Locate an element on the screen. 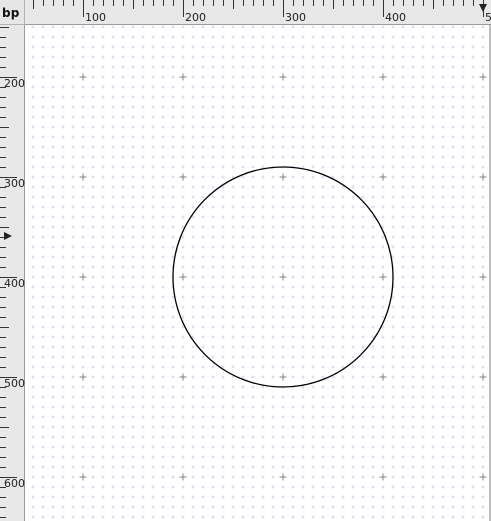 This screenshot has width=491, height=521. ruler-unit-label: bp is located at coordinates (11, 13).